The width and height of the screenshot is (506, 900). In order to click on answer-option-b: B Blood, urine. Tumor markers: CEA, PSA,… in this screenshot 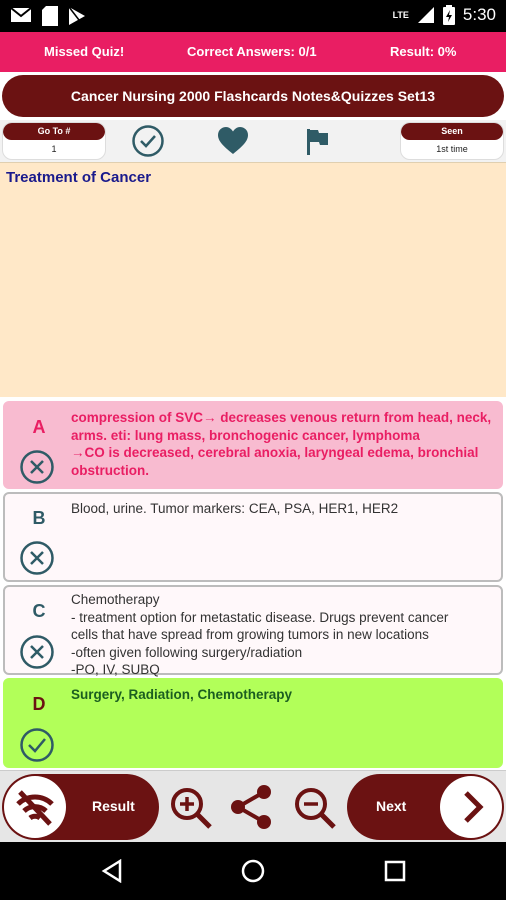, I will do `click(253, 537)`.